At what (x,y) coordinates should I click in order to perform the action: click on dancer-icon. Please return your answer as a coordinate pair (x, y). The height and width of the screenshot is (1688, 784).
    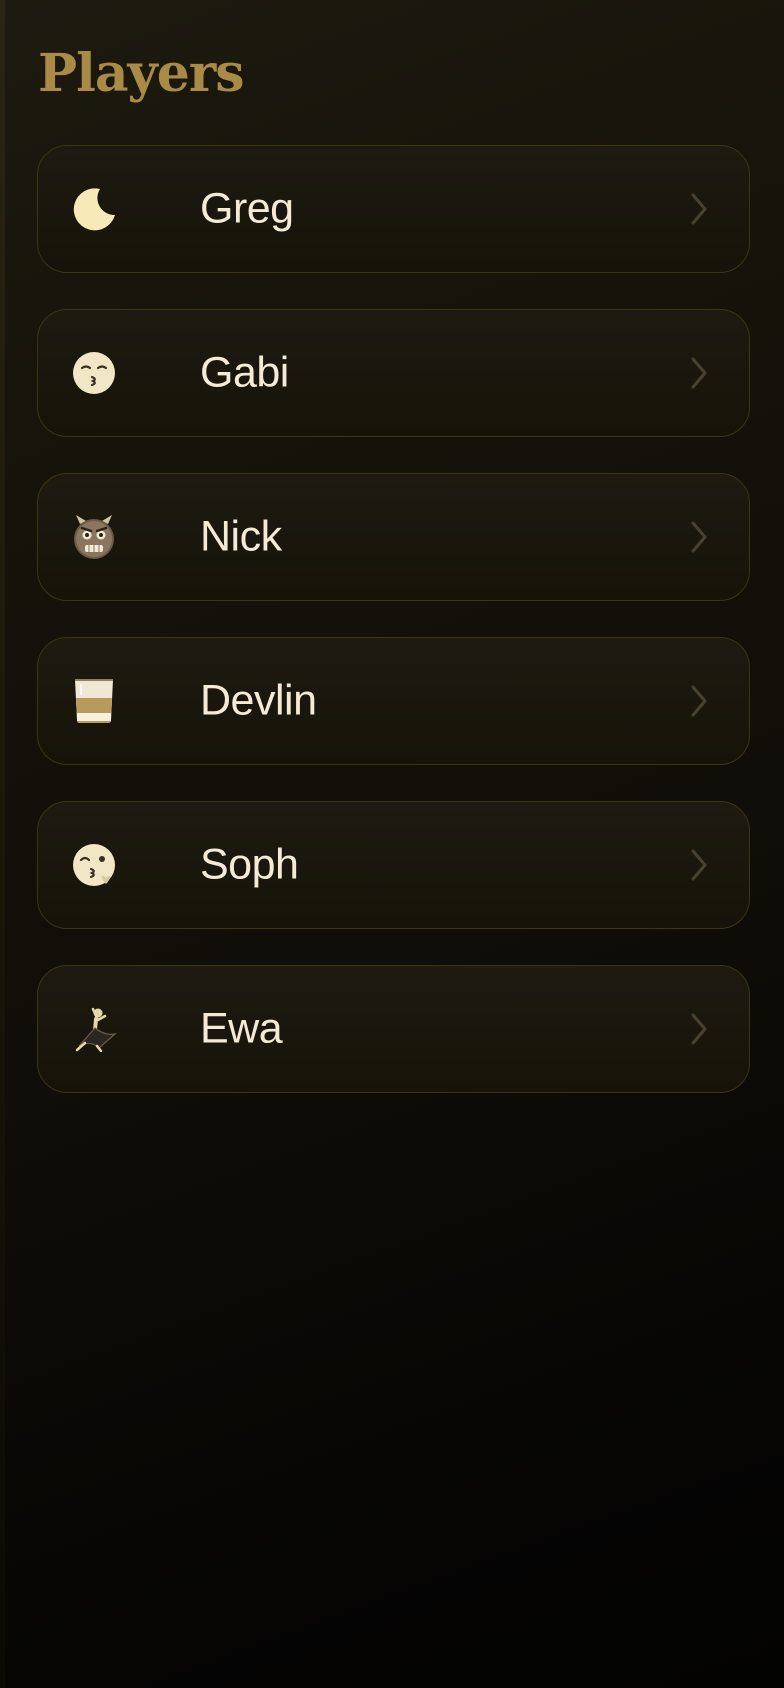
    Looking at the image, I should click on (94, 1029).